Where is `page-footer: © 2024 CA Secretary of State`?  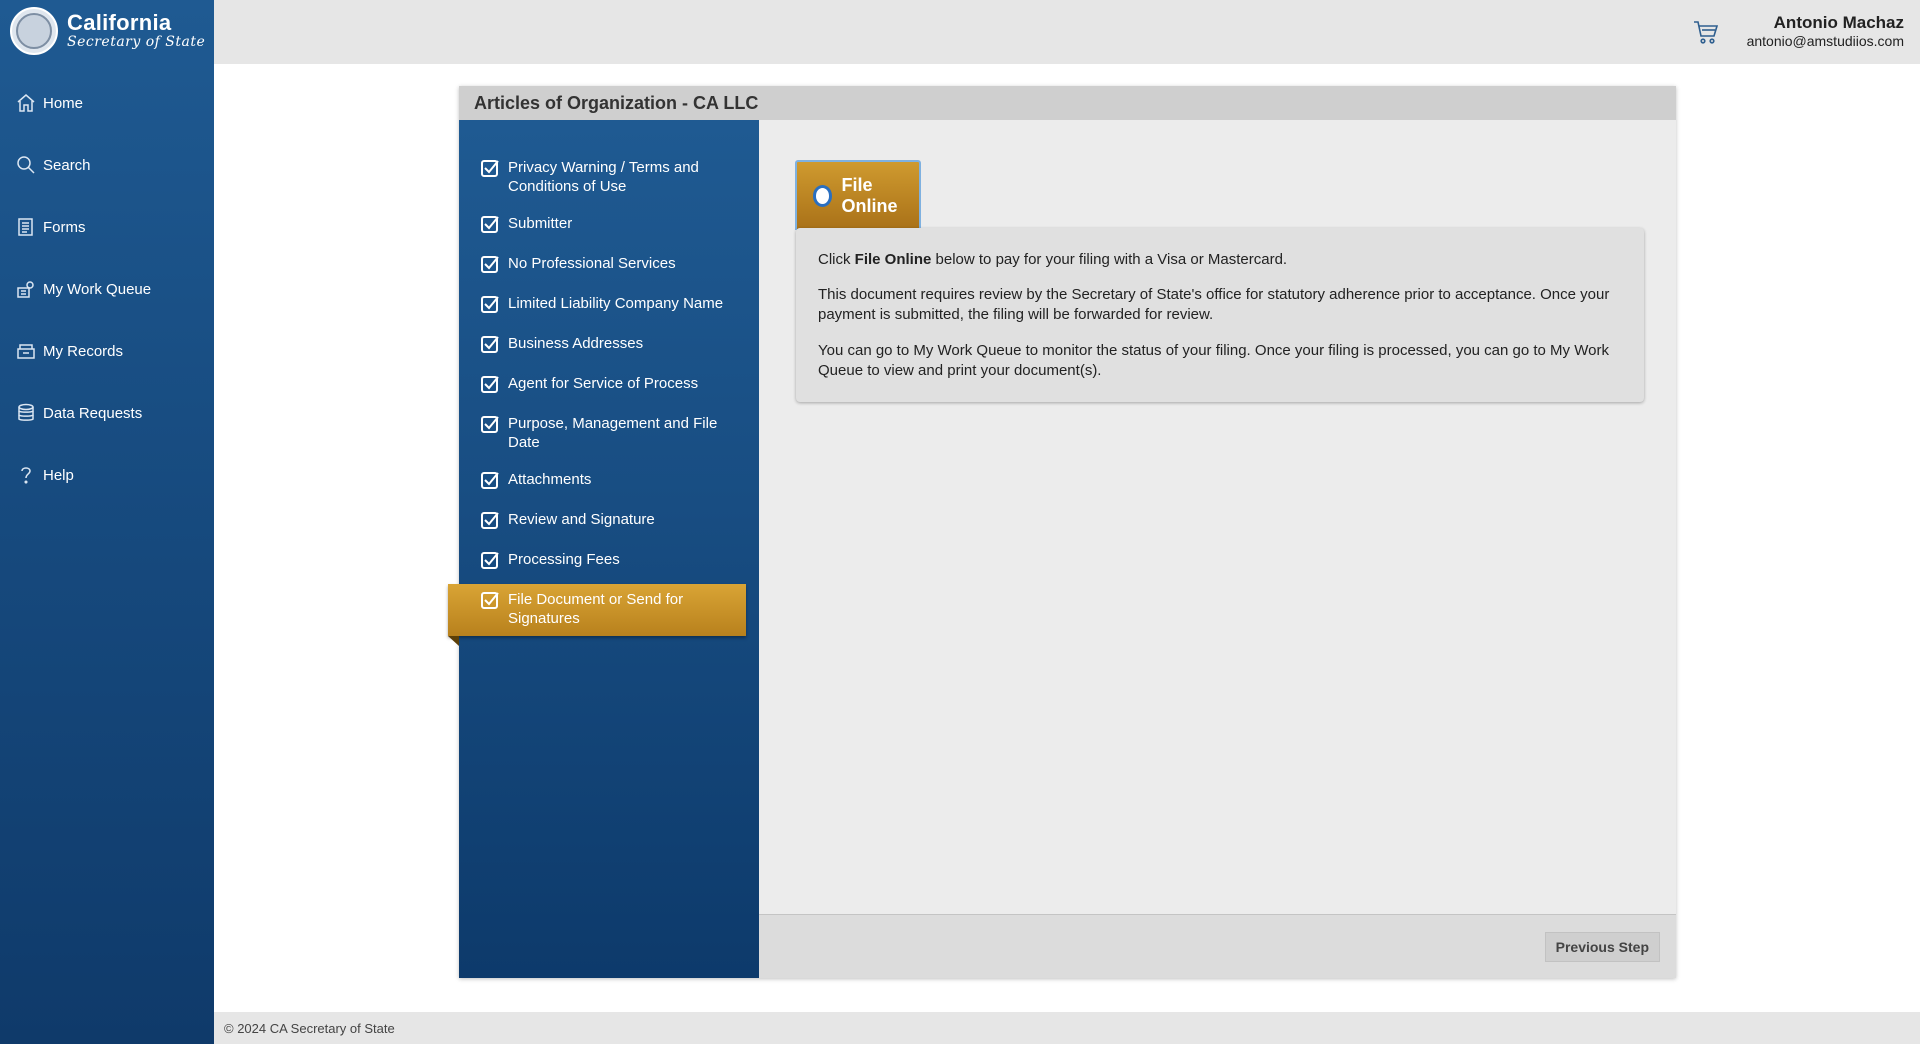 page-footer: © 2024 CA Secretary of State is located at coordinates (1067, 1028).